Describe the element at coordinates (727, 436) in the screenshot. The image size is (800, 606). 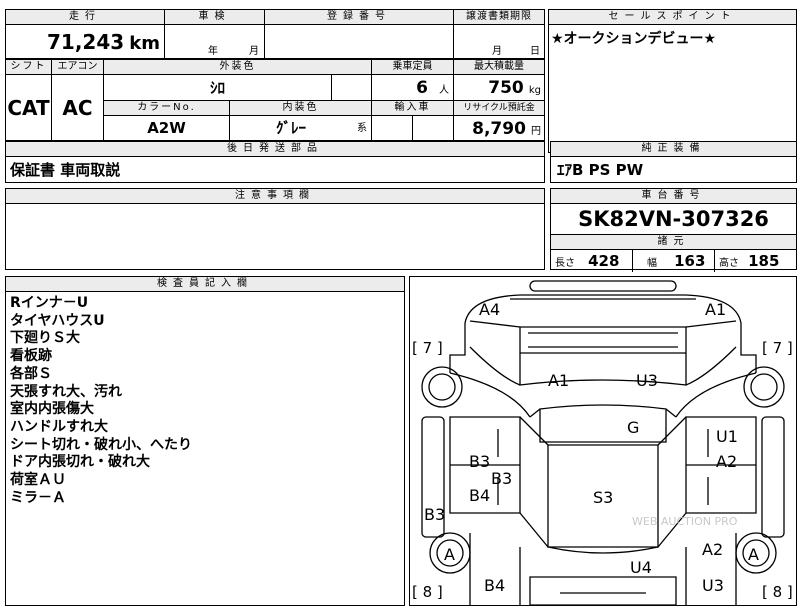
I see `mark-right-door-upper: U1` at that location.